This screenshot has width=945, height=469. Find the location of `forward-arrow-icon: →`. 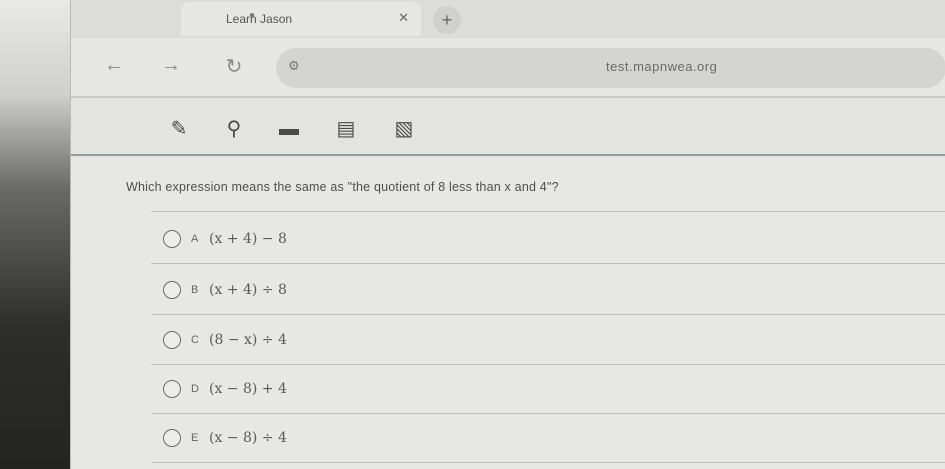

forward-arrow-icon: → is located at coordinates (171, 69).